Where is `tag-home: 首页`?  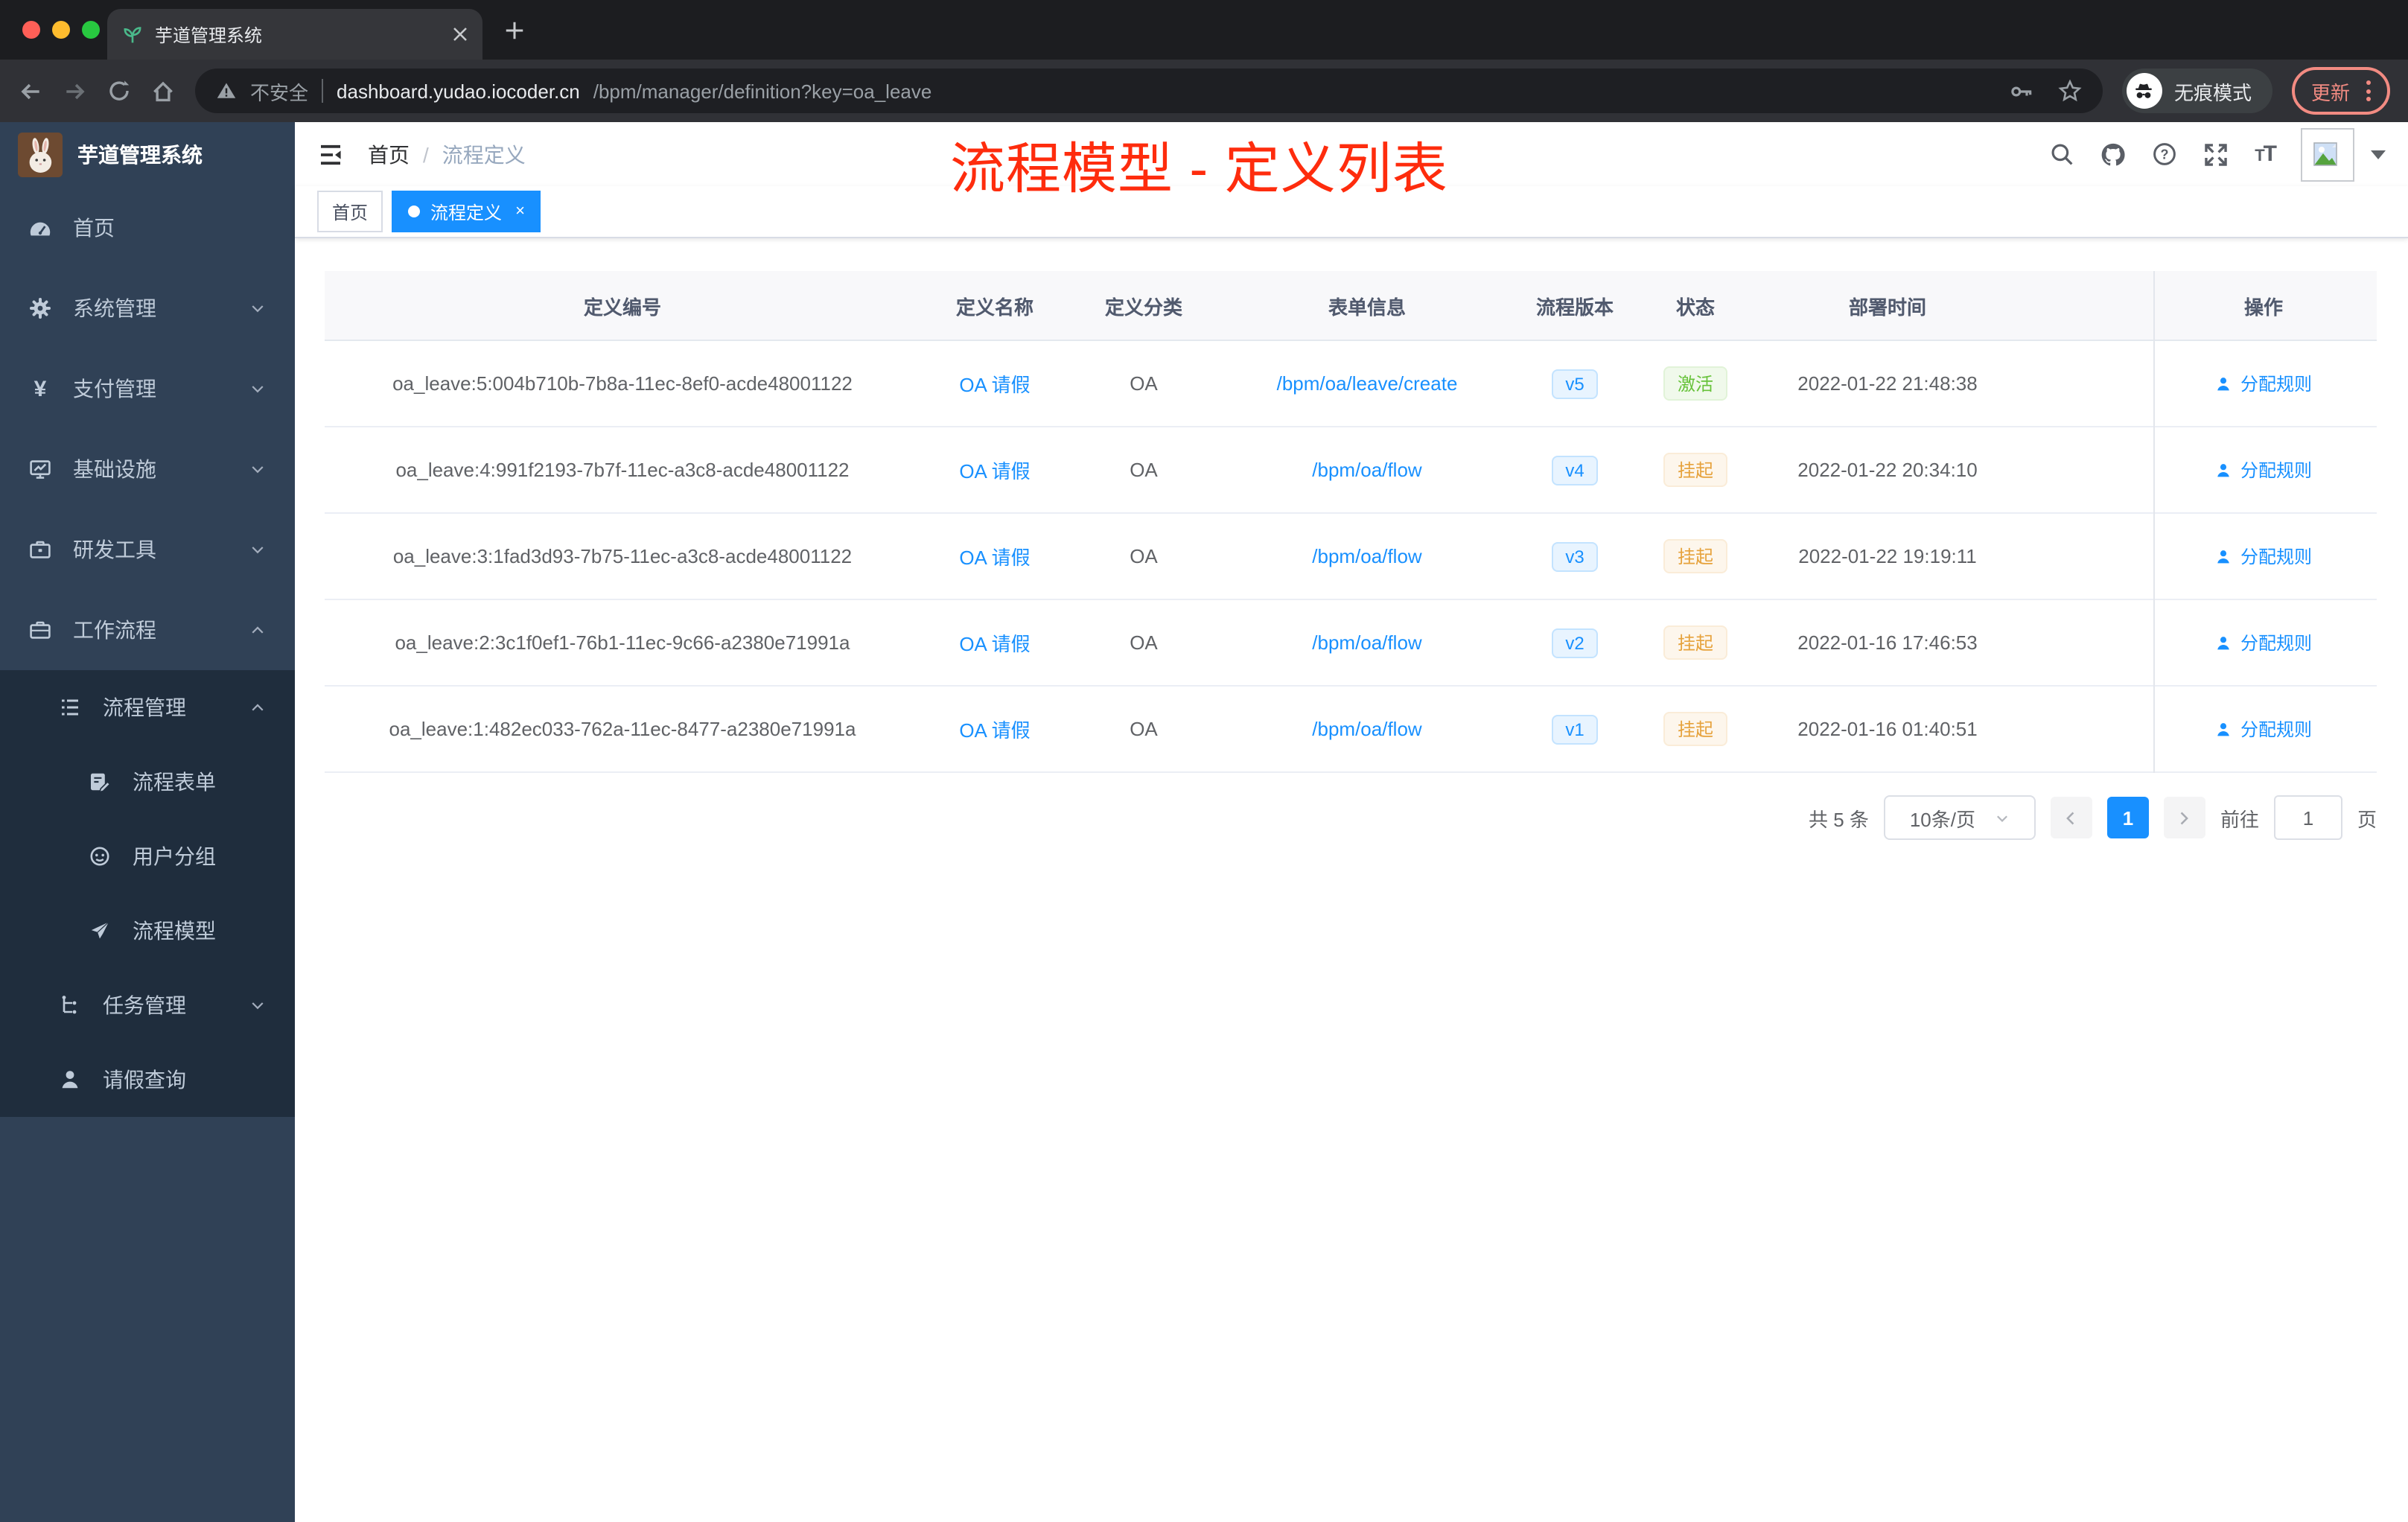 tag-home: 首页 is located at coordinates (350, 211).